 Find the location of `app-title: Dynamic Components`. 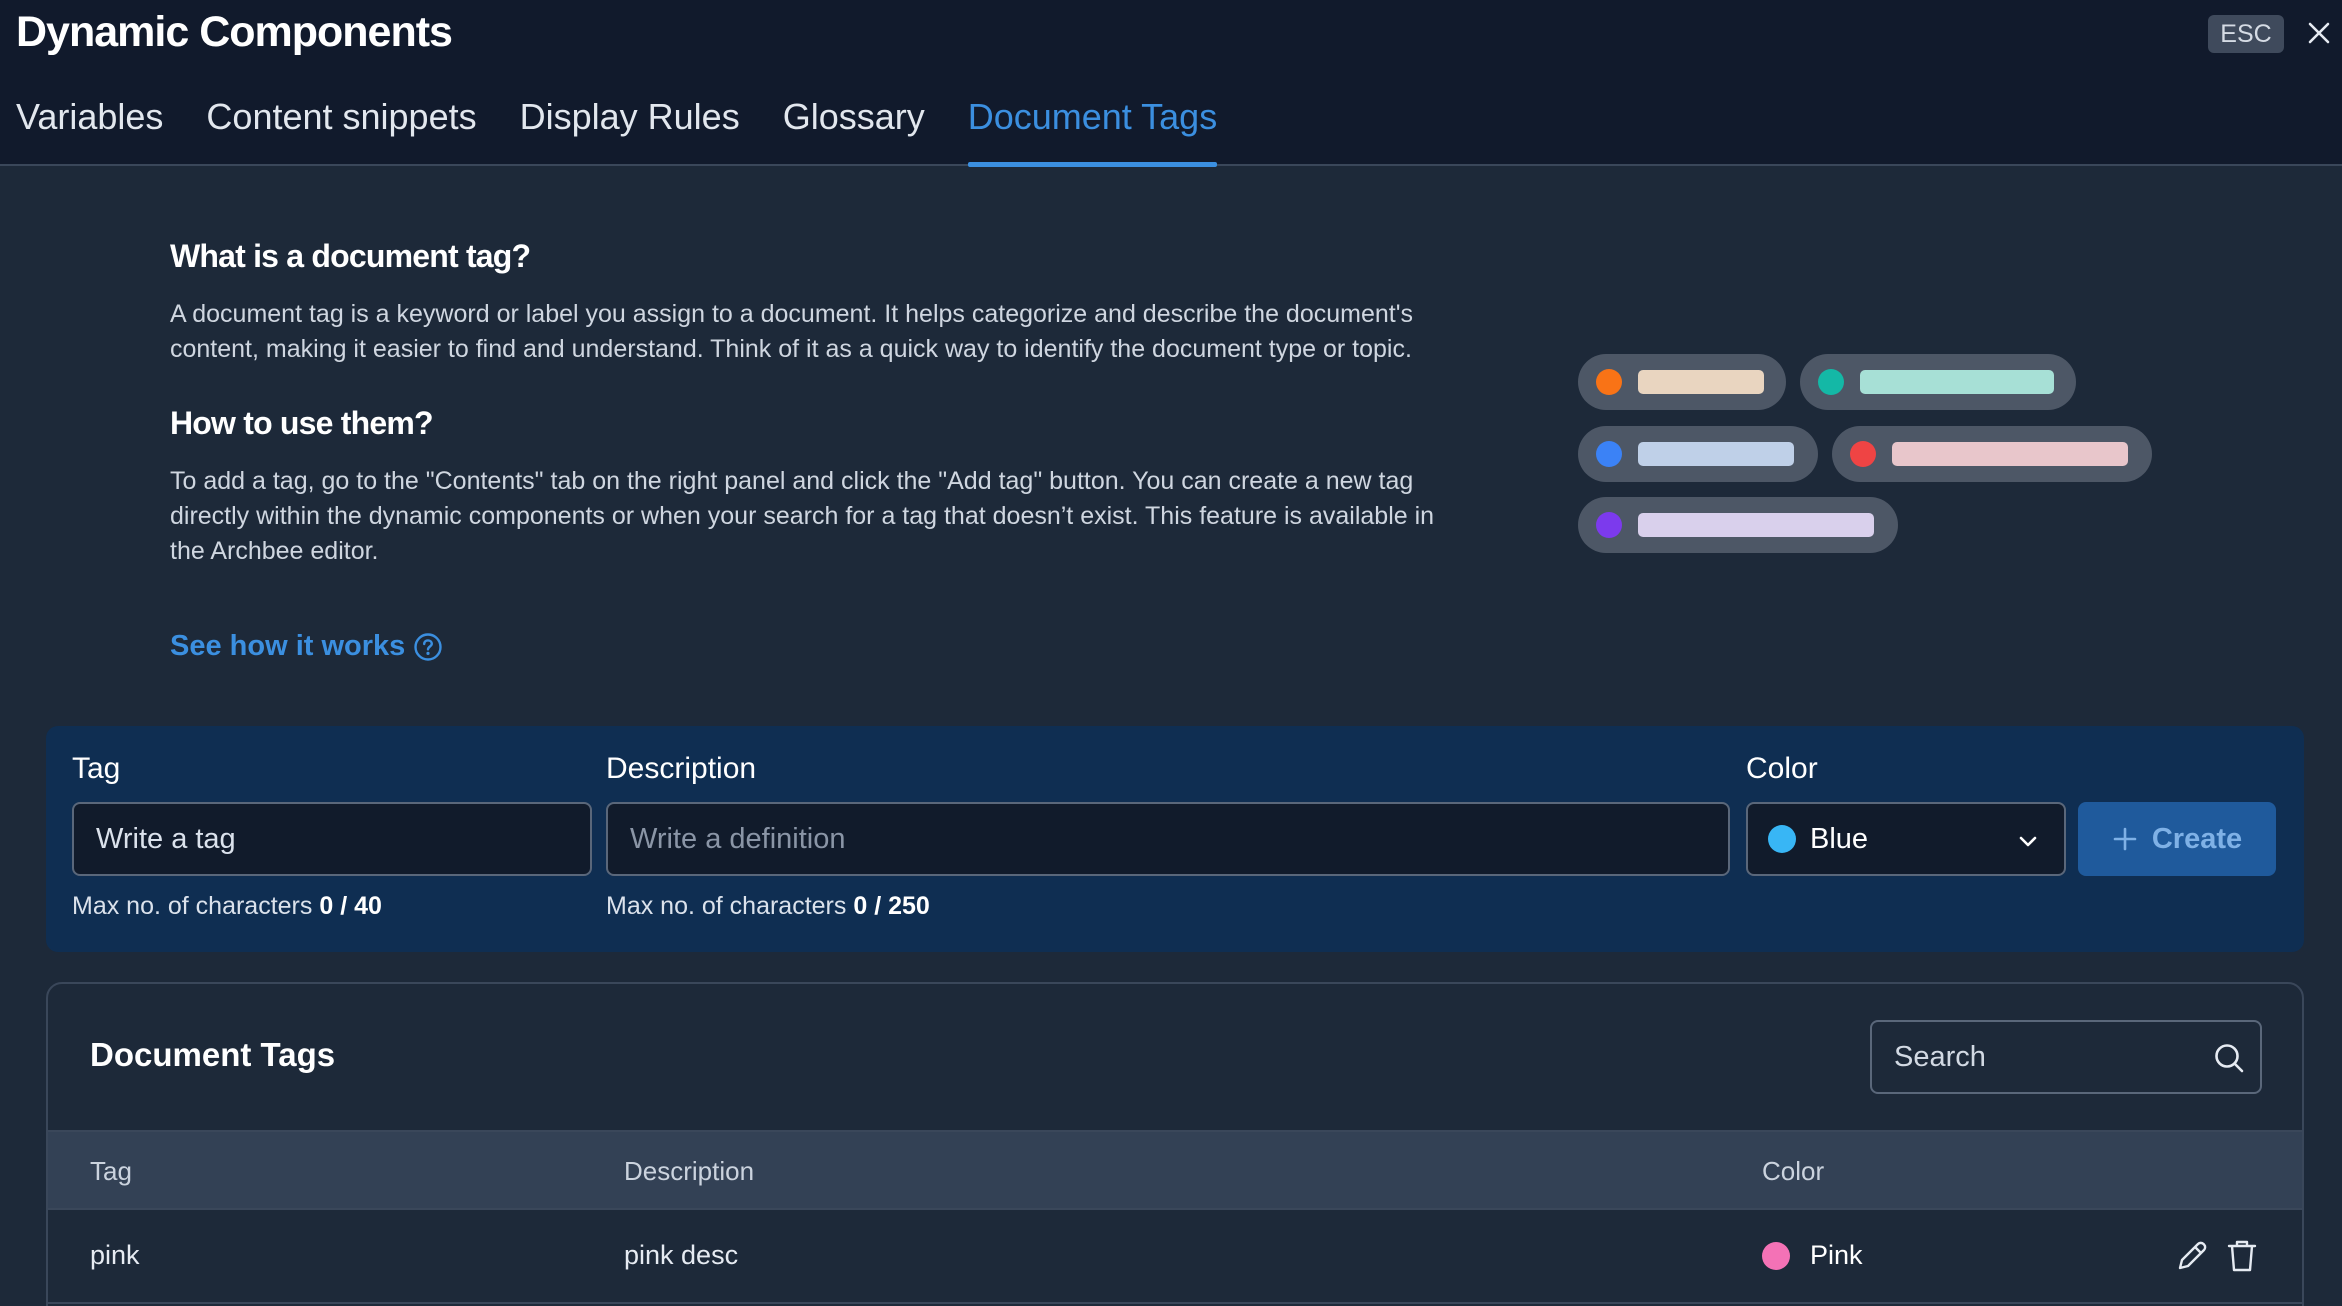

app-title: Dynamic Components is located at coordinates (234, 32).